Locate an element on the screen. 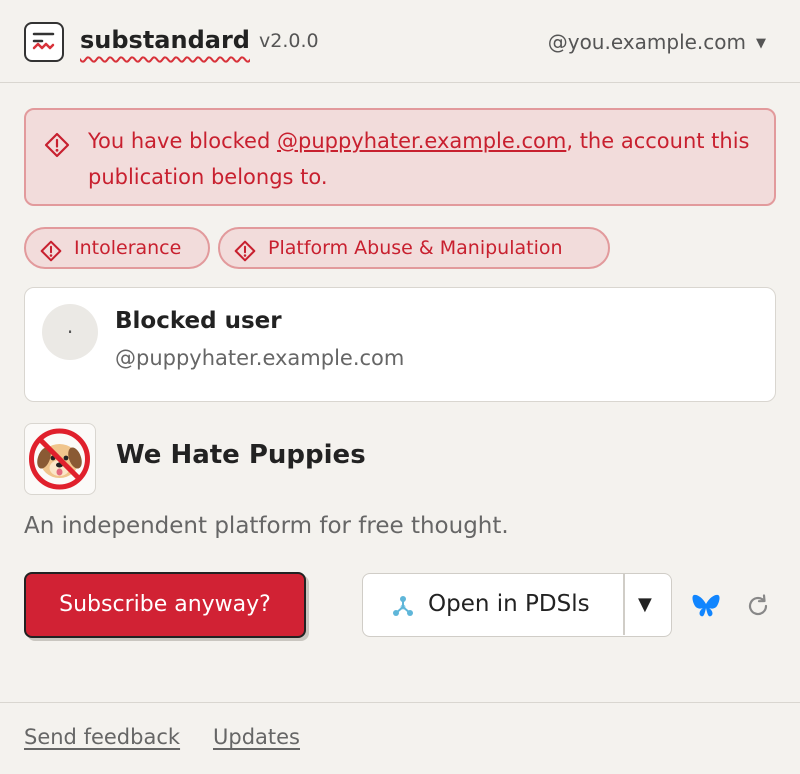  bluesky-butterfly-icon is located at coordinates (706, 608).